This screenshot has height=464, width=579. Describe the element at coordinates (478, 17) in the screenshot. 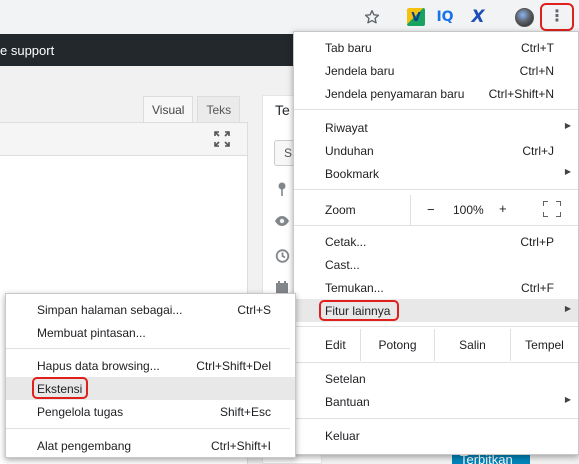

I see `extension-x-icon: X` at that location.